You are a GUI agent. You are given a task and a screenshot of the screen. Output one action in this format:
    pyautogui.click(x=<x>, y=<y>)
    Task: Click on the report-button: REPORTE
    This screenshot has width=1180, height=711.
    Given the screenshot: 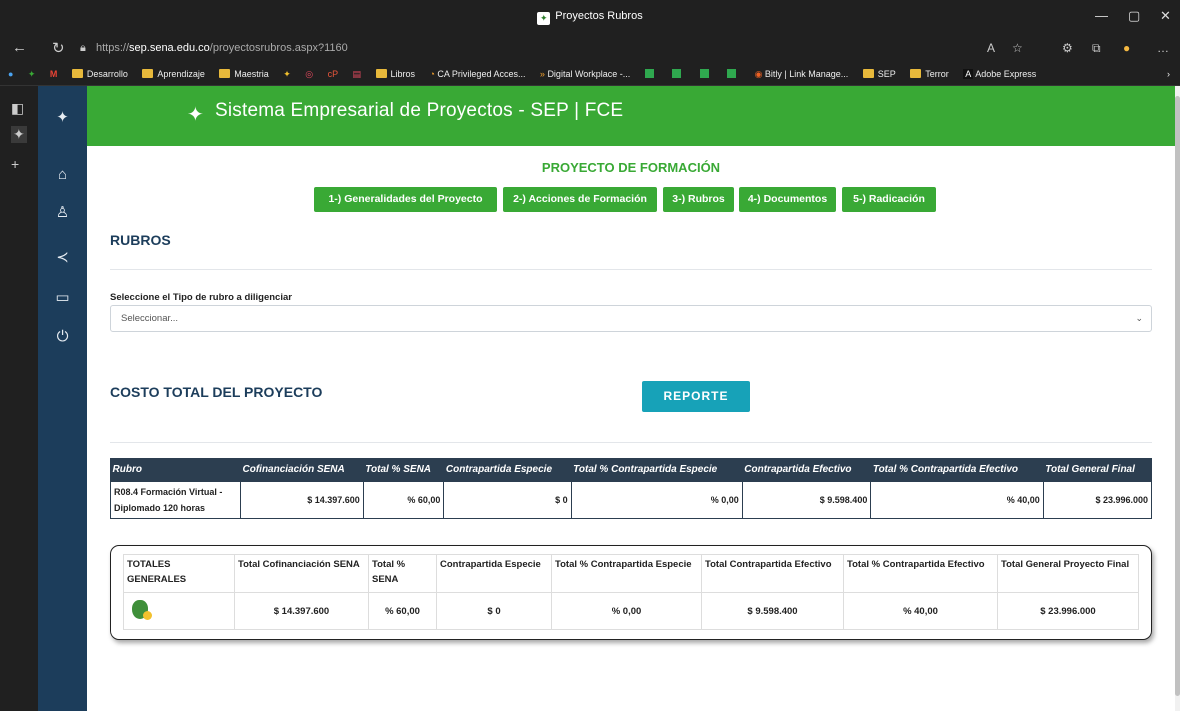 What is the action you would take?
    pyautogui.click(x=696, y=396)
    